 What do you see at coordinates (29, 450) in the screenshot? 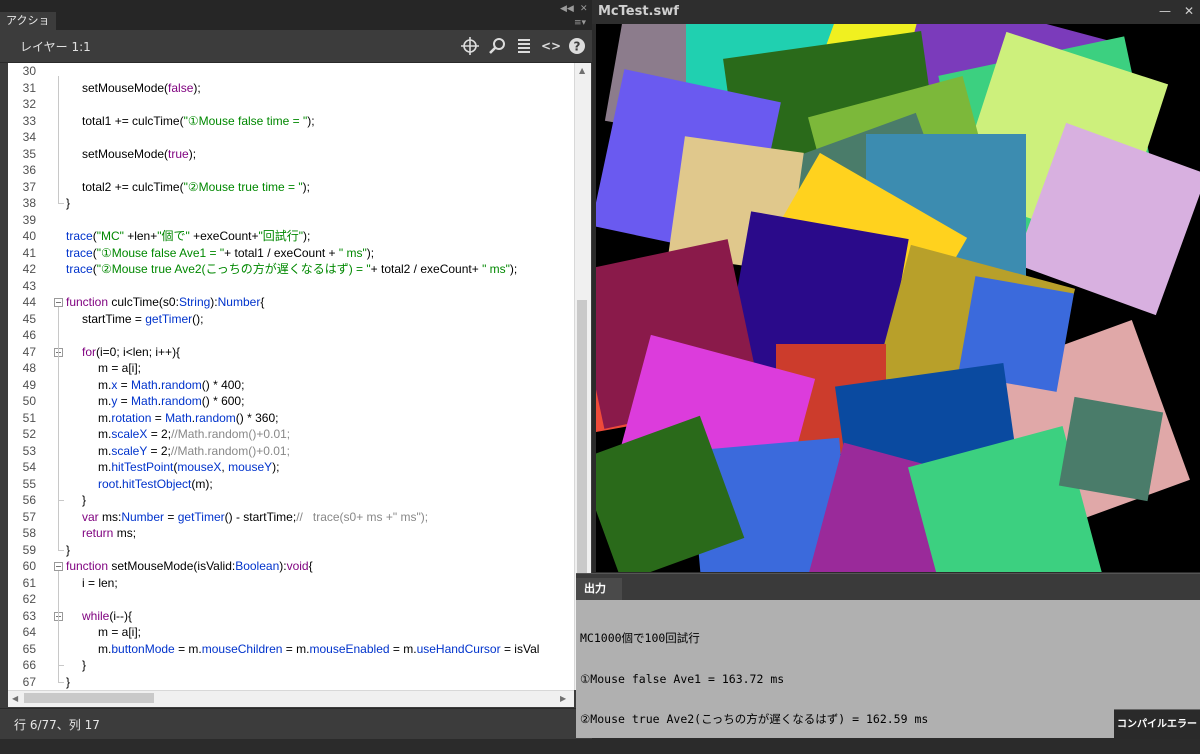
I see `line-number: 53` at bounding box center [29, 450].